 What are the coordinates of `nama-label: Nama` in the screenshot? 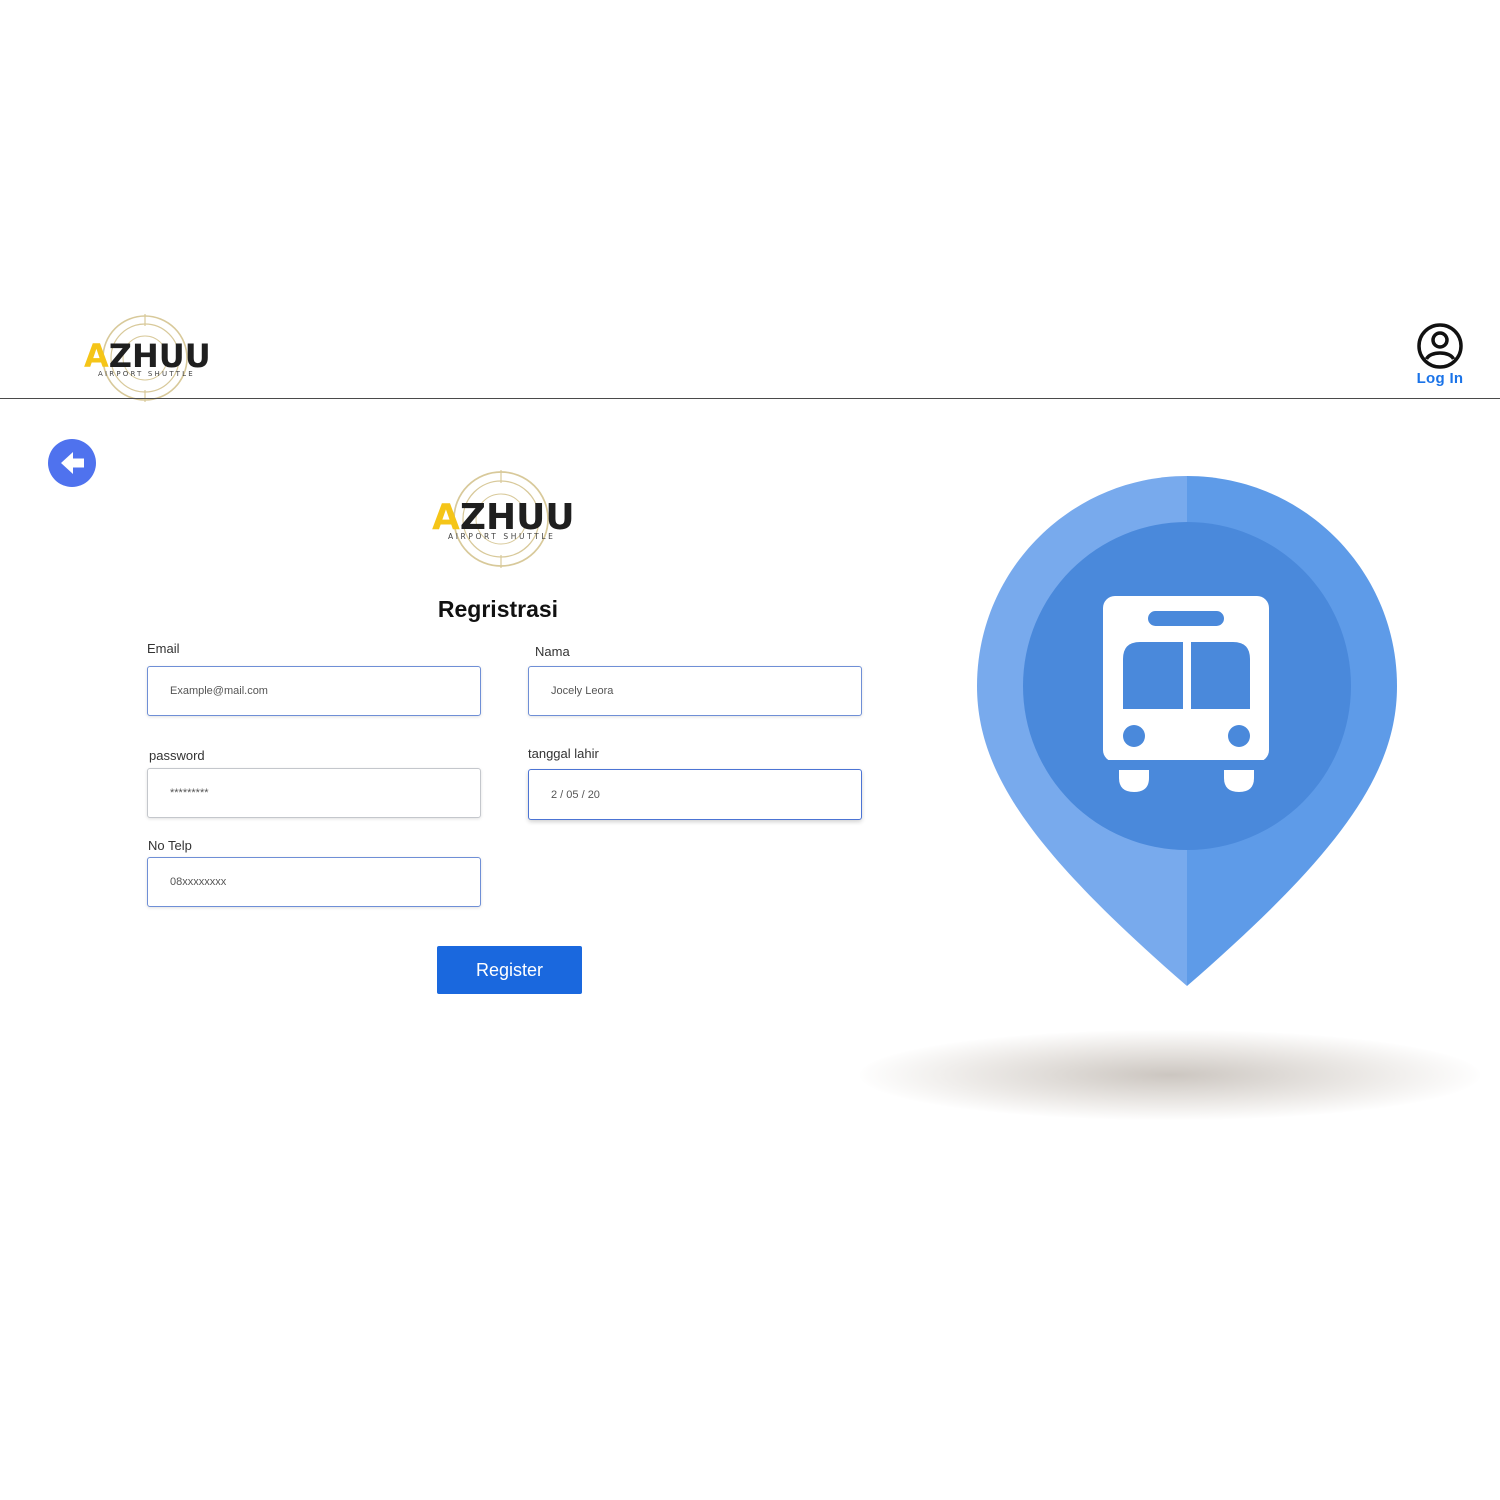 It's located at (552, 651).